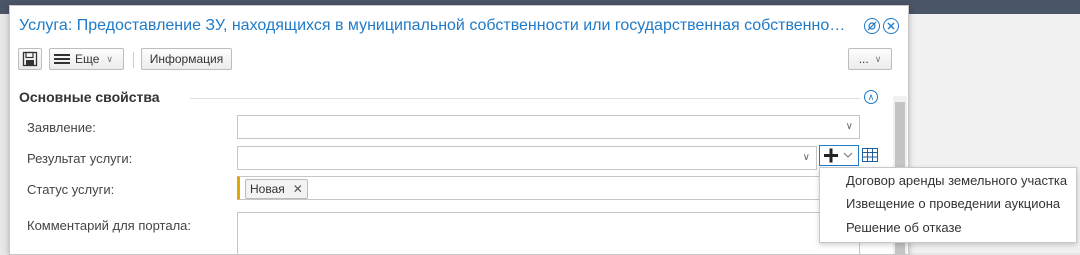 Image resolution: width=1080 pixels, height=255 pixels. I want to click on more-menu-button: Еще ∨, so click(86, 59).